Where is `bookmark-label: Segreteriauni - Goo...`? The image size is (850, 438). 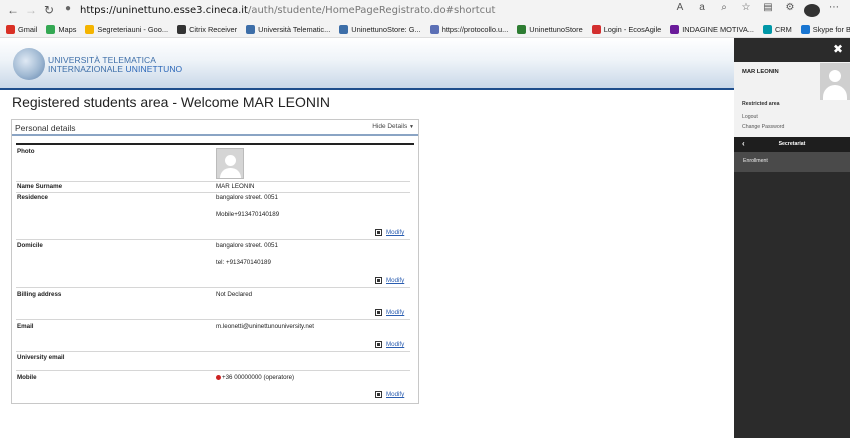 bookmark-label: Segreteriauni - Goo... is located at coordinates (133, 29).